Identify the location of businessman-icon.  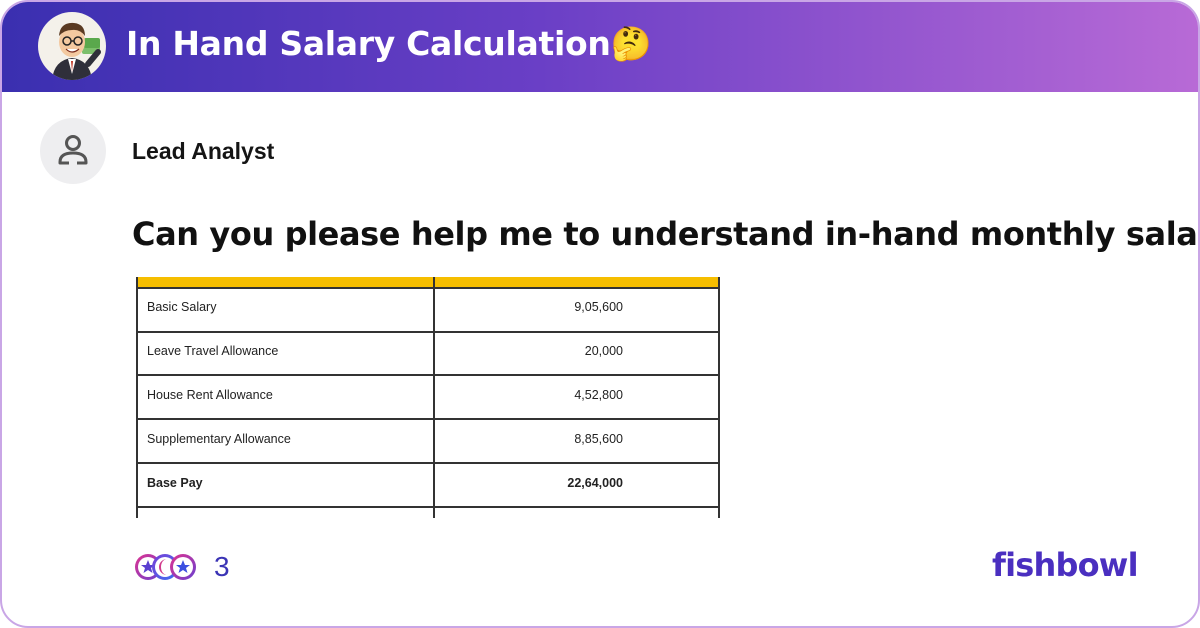
(76, 51).